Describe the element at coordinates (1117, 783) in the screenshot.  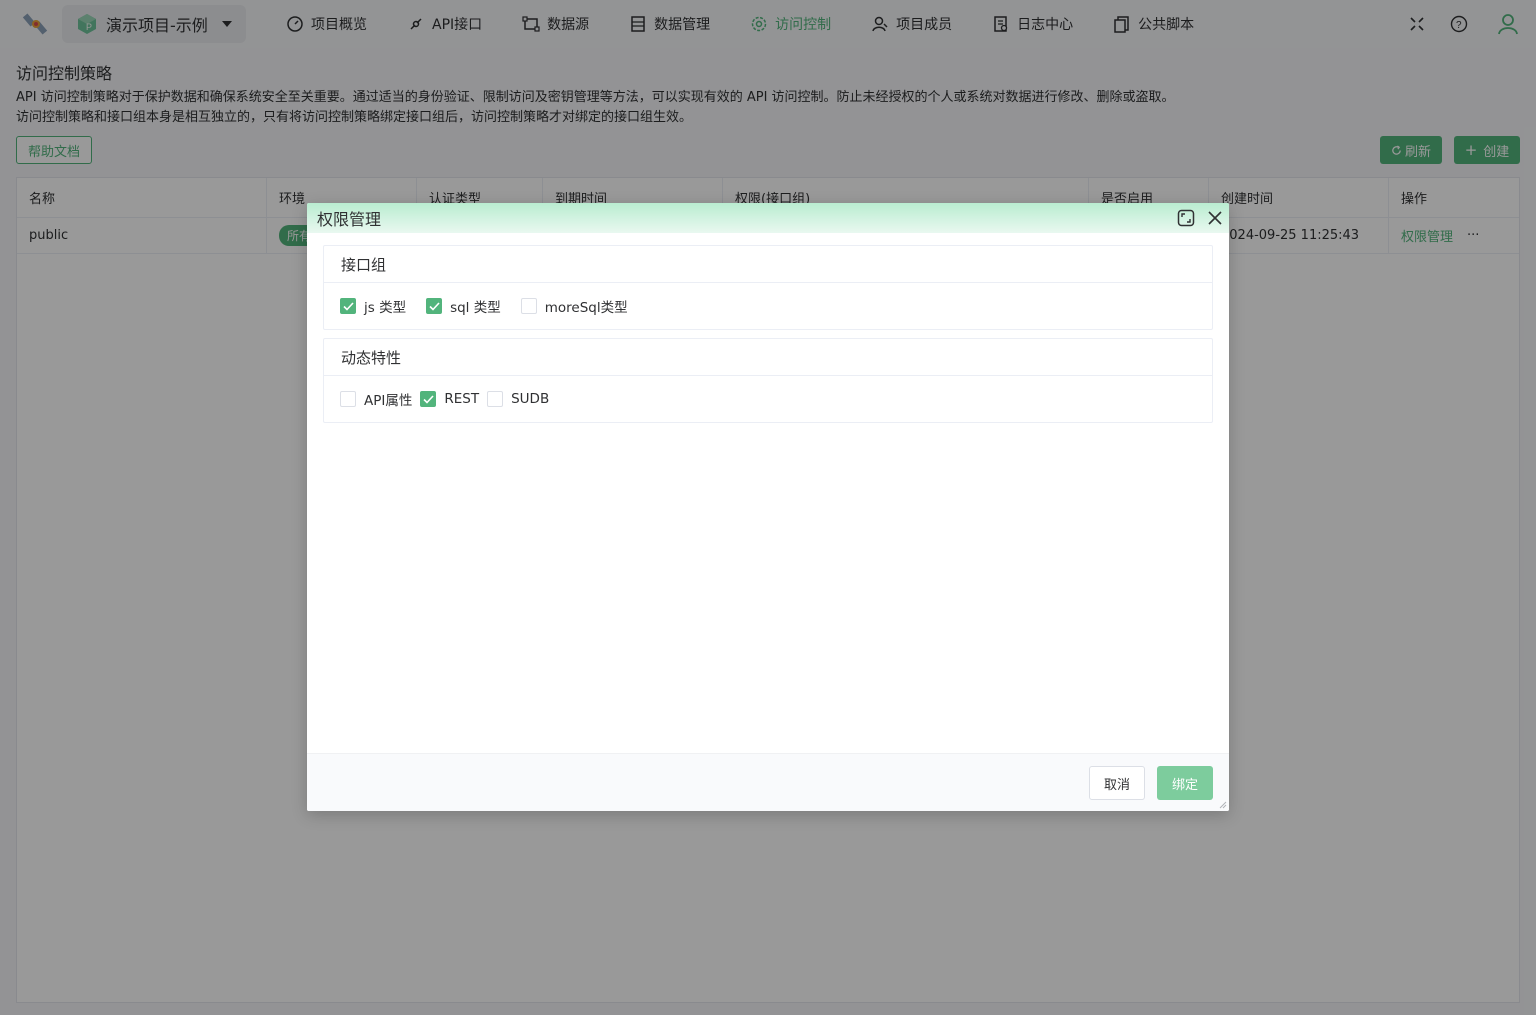
I see `cancel-button: 取消` at that location.